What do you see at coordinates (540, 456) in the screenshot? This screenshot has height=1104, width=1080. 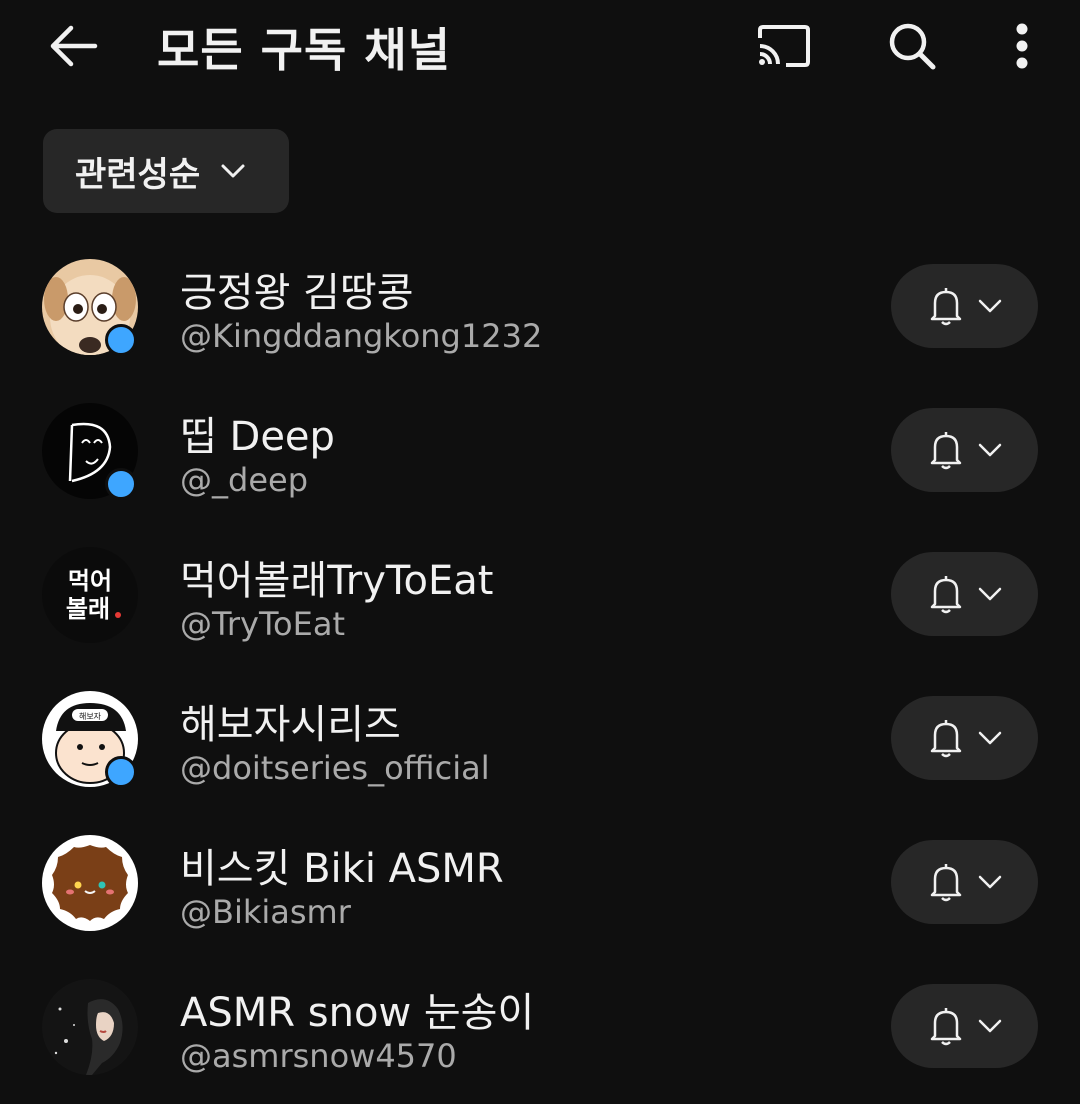 I see `channel-row: 띱 Deep @_deep` at bounding box center [540, 456].